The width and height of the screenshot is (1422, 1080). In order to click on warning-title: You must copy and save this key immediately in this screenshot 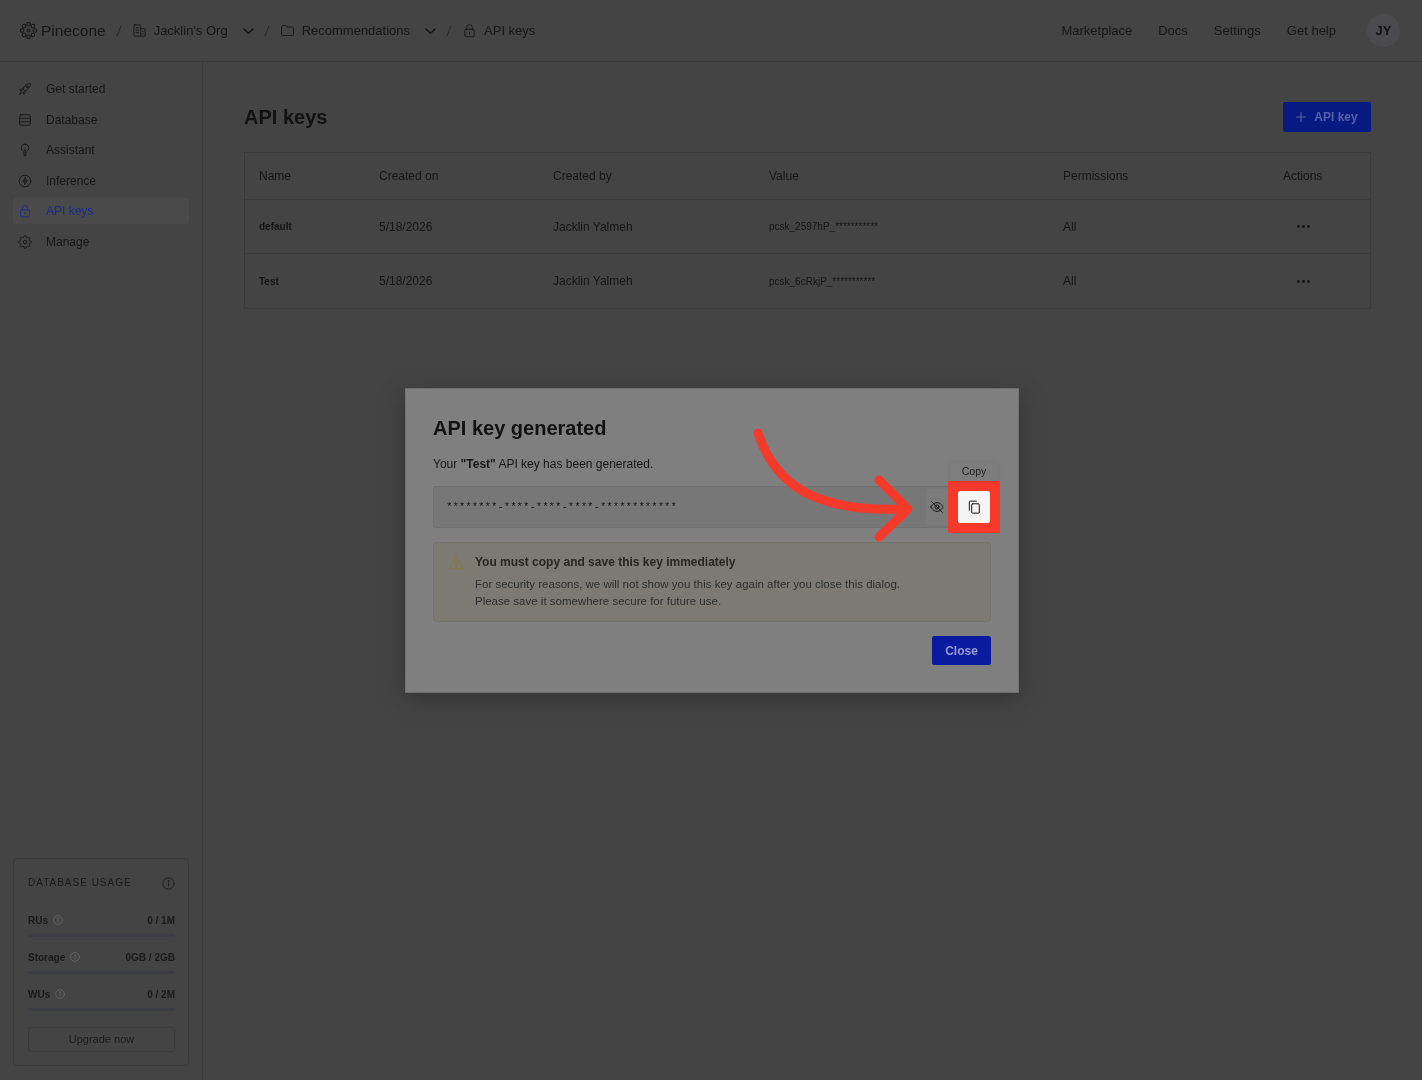, I will do `click(606, 562)`.